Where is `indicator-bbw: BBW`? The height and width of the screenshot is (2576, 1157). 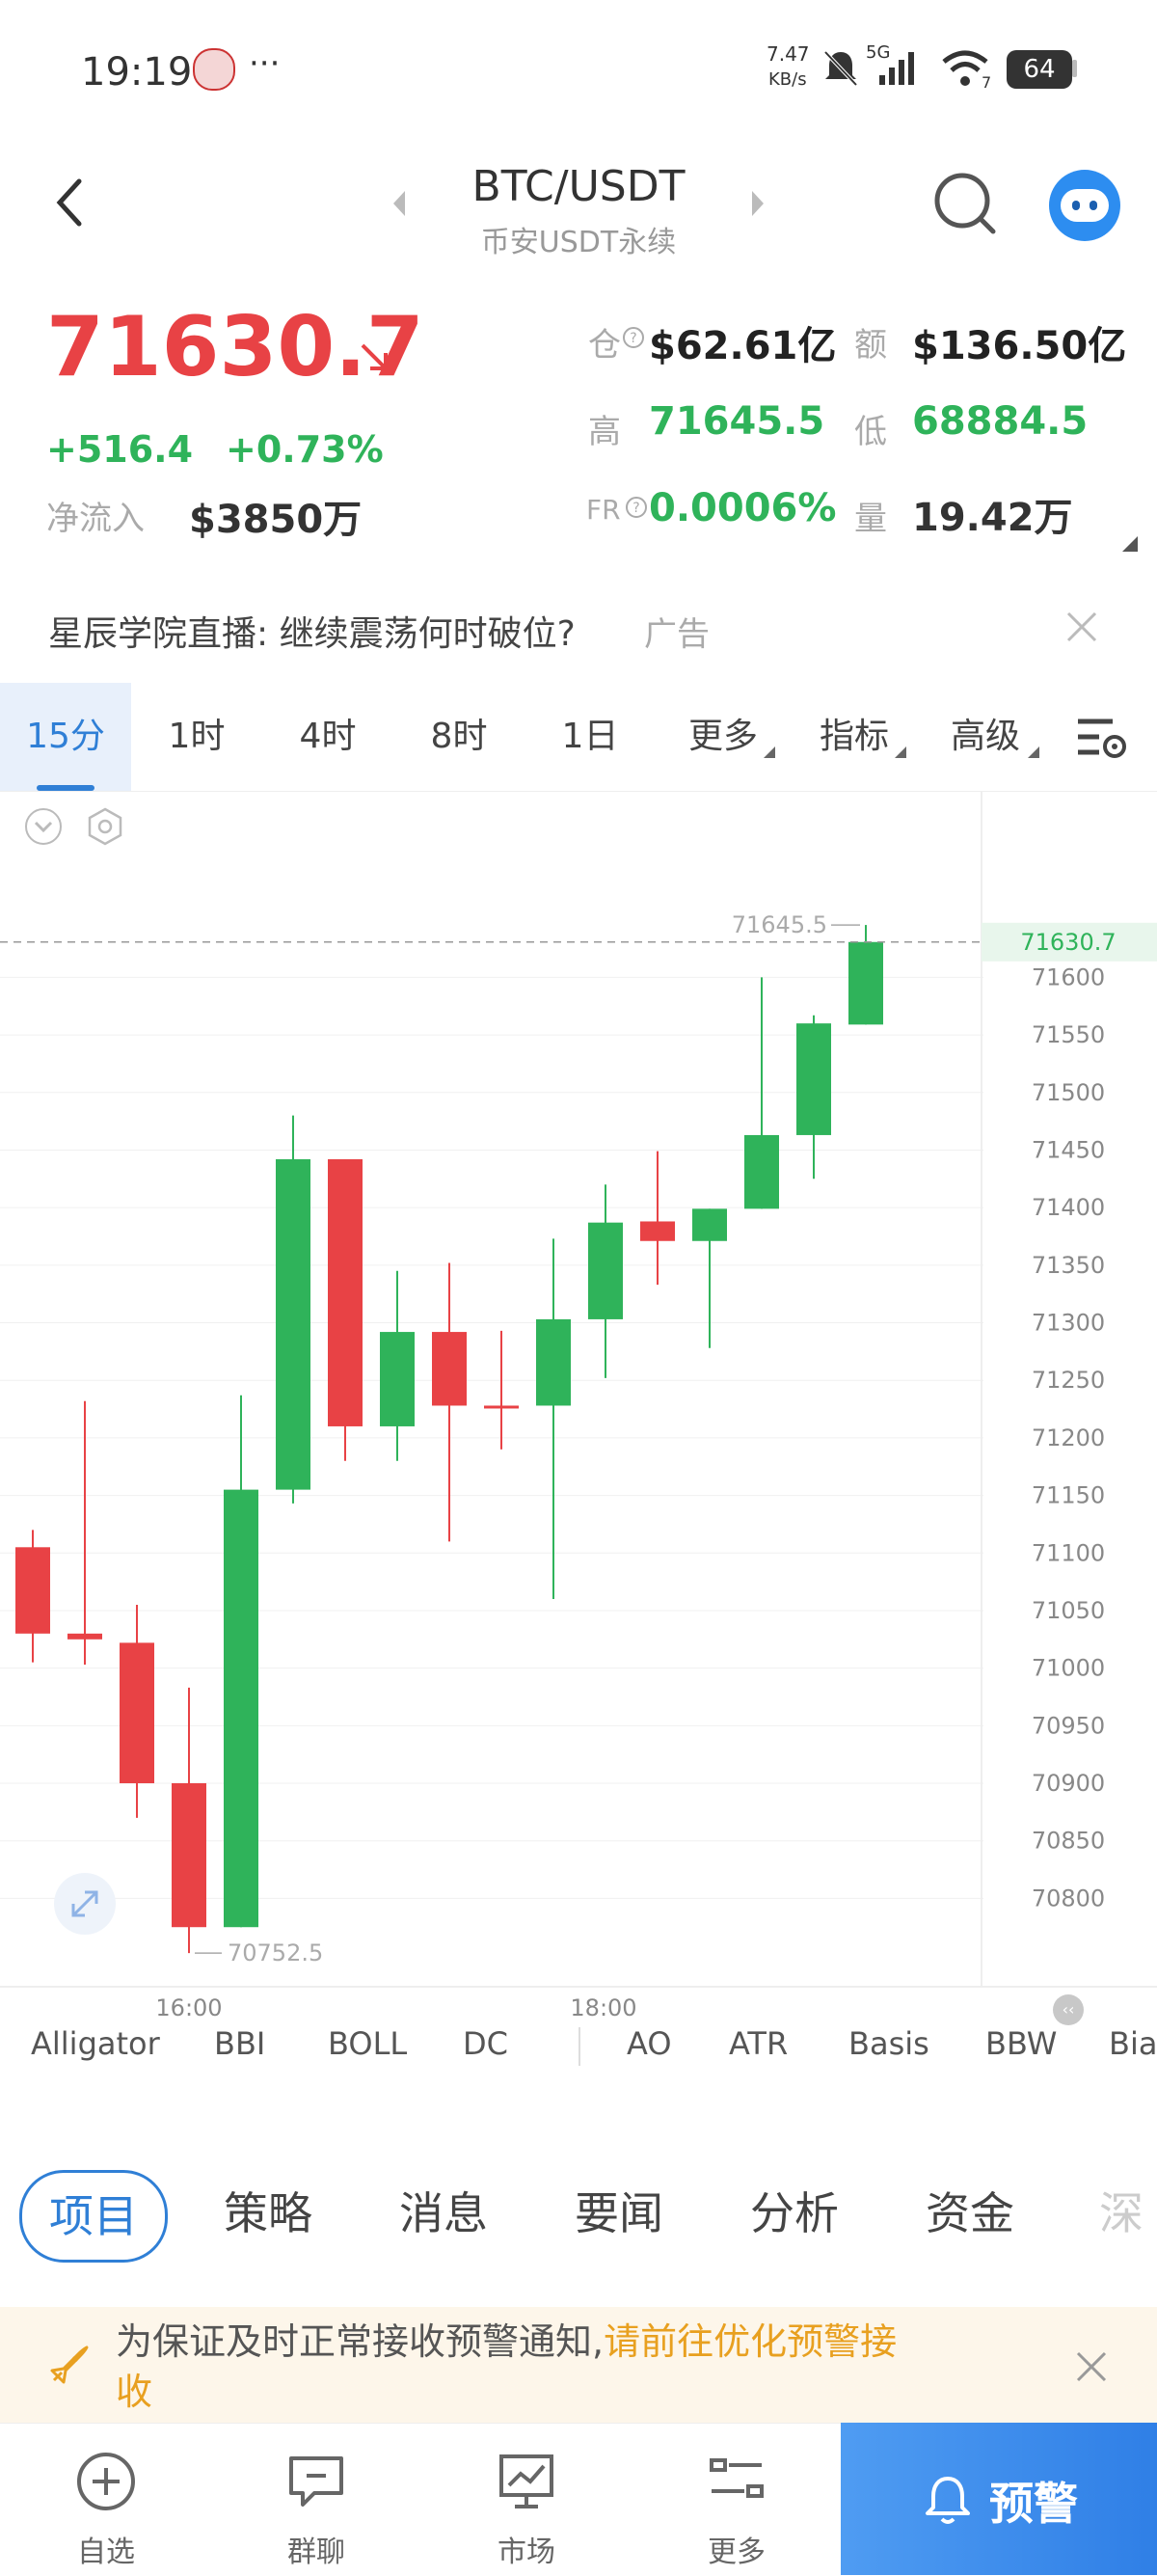
indicator-bbw: BBW is located at coordinates (1021, 2043).